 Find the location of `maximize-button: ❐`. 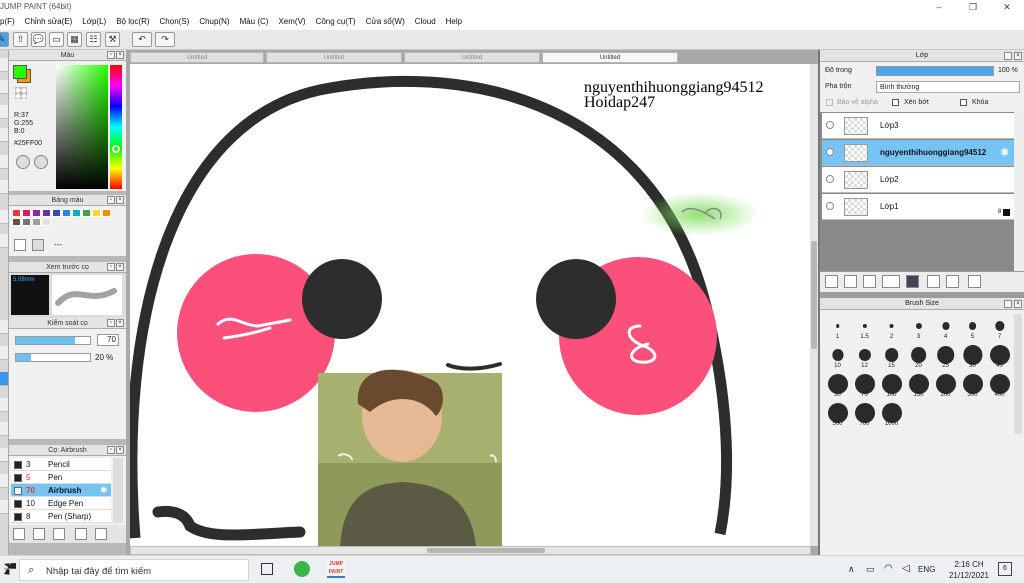

maximize-button: ❐ is located at coordinates (973, 7).